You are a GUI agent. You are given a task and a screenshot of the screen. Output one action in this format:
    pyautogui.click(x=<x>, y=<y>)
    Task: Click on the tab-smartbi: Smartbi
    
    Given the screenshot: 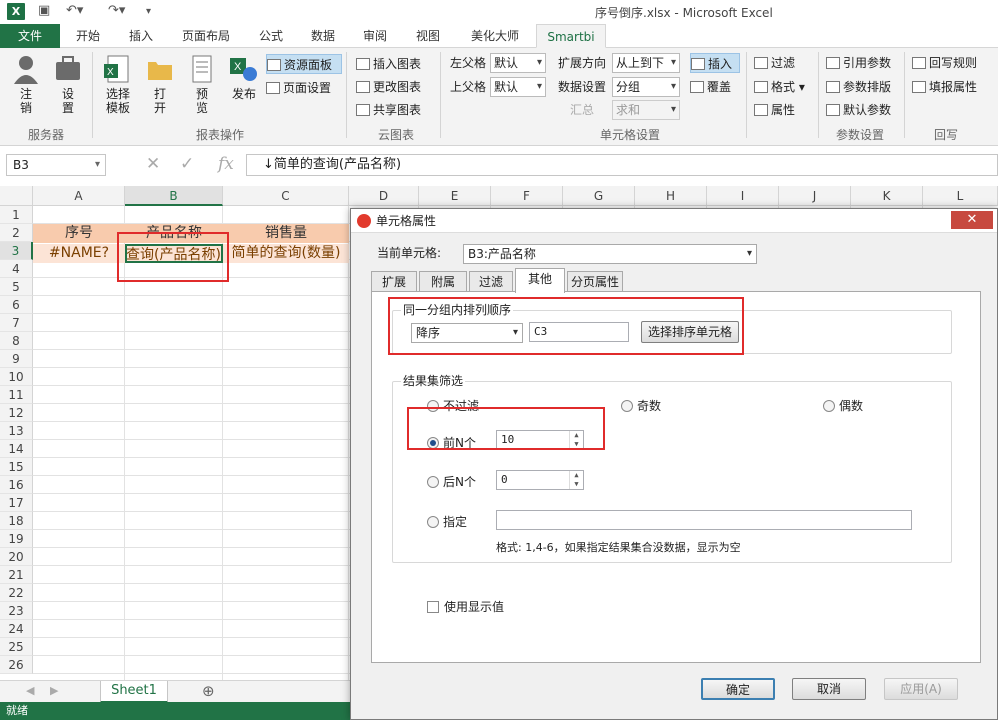 What is the action you would take?
    pyautogui.click(x=571, y=36)
    